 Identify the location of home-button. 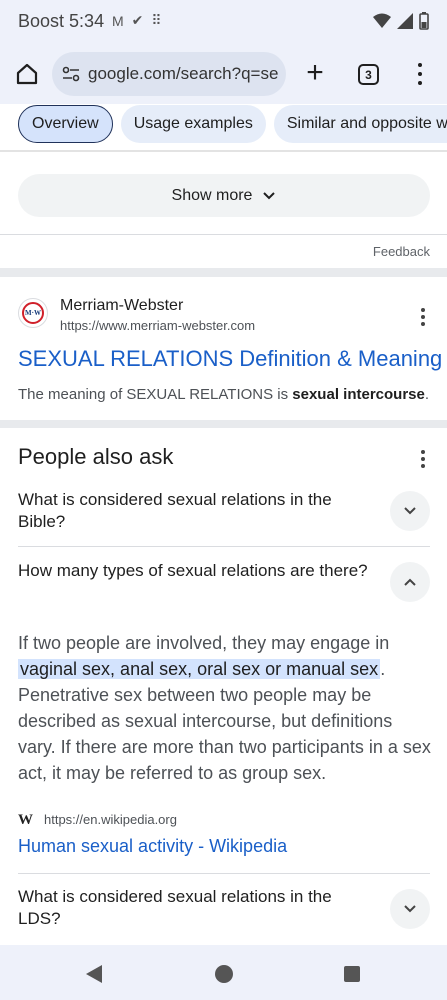
(27, 74).